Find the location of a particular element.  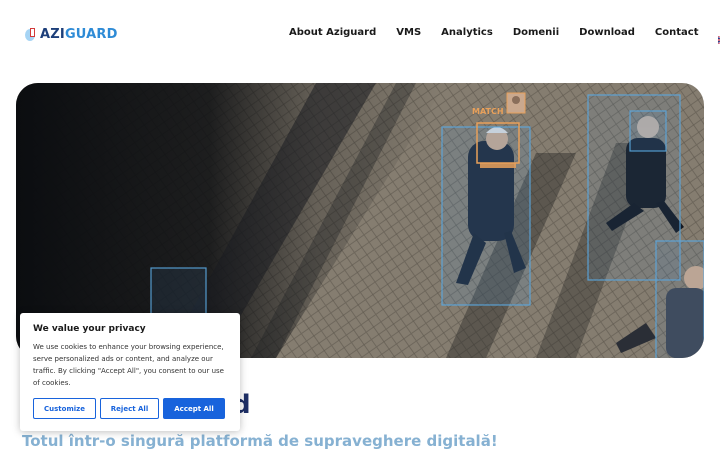

reject-all-button: Reject All is located at coordinates (129, 408).